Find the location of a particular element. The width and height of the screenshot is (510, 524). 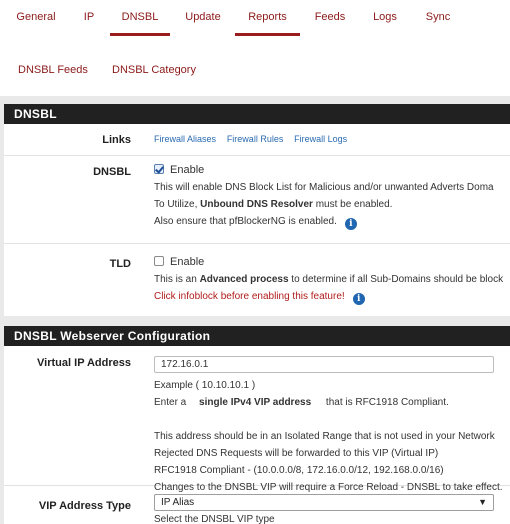

vip-type-selected: IP Alias is located at coordinates (178, 502).